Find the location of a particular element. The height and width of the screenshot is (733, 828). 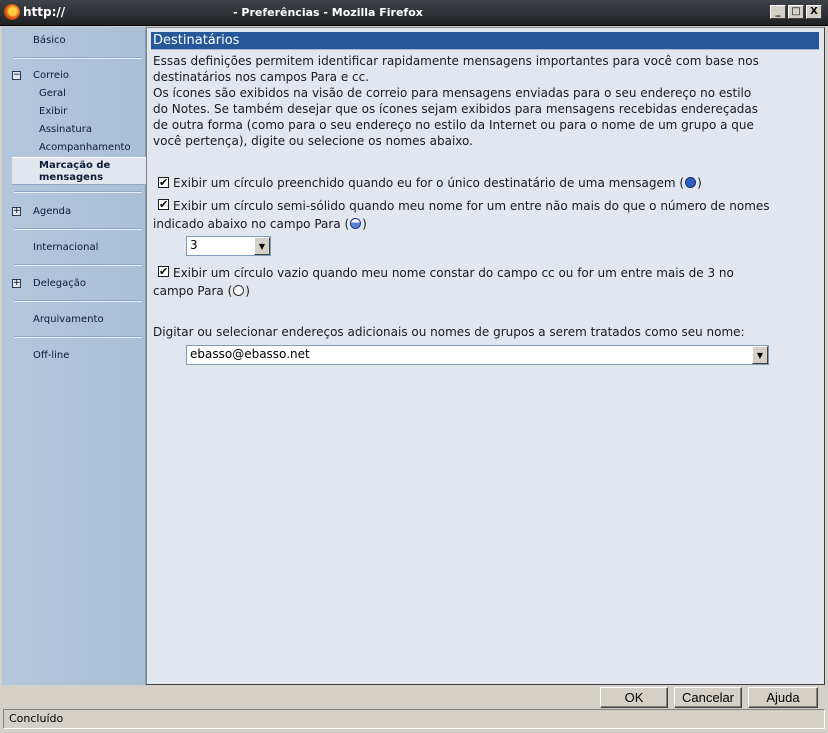

firefox-logo-icon is located at coordinates (12, 12).